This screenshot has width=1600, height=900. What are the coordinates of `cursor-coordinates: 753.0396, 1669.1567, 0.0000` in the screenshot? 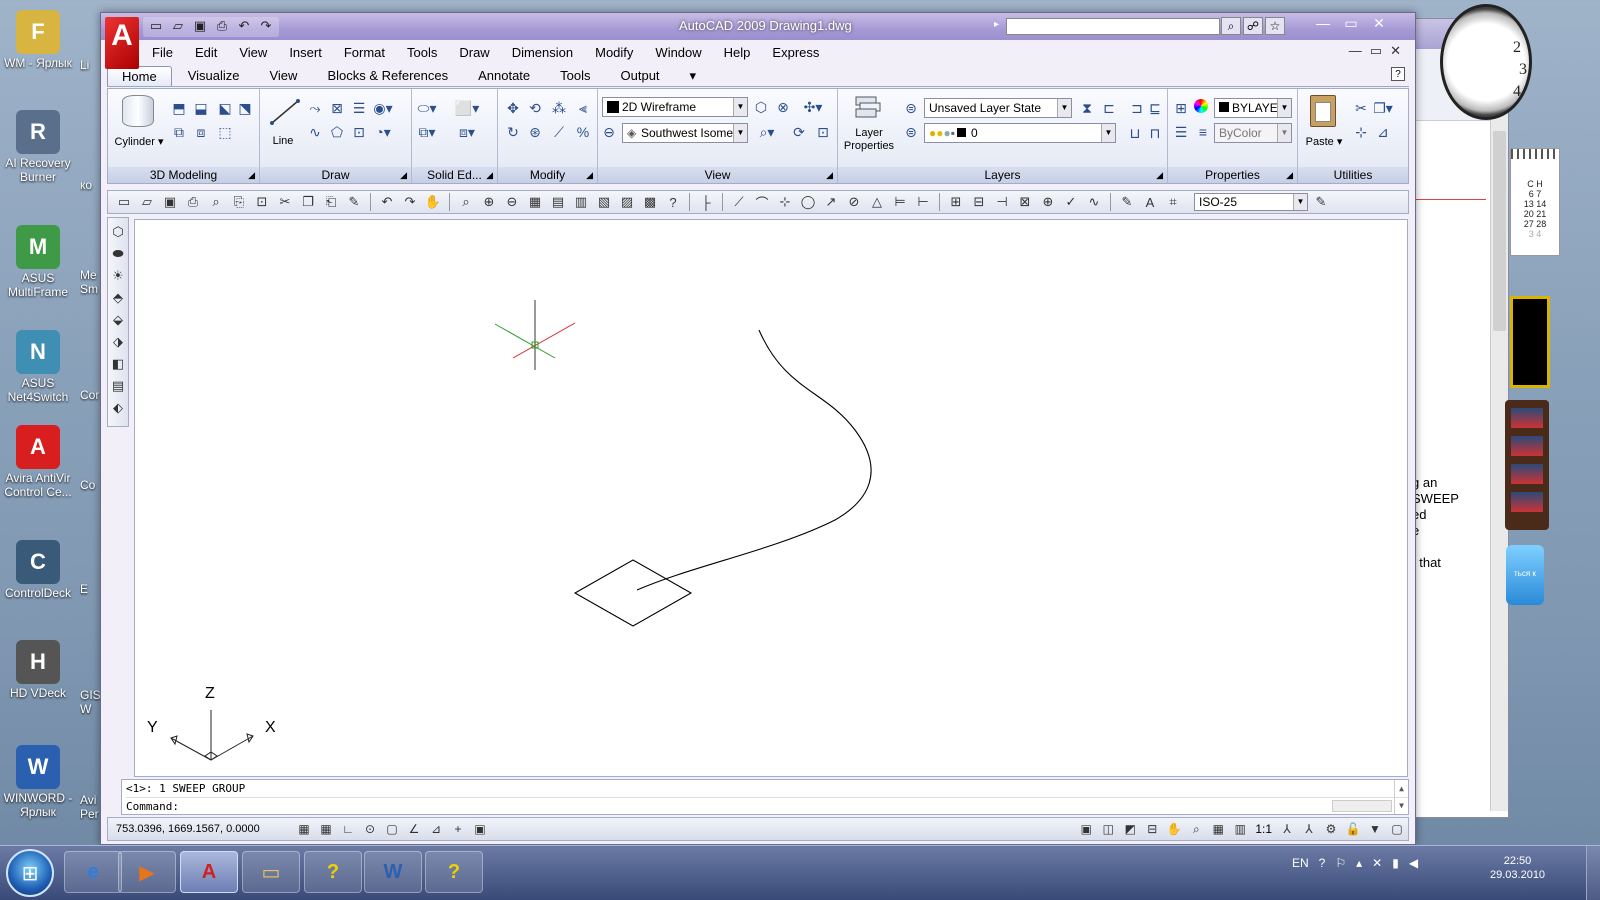 It's located at (200, 829).